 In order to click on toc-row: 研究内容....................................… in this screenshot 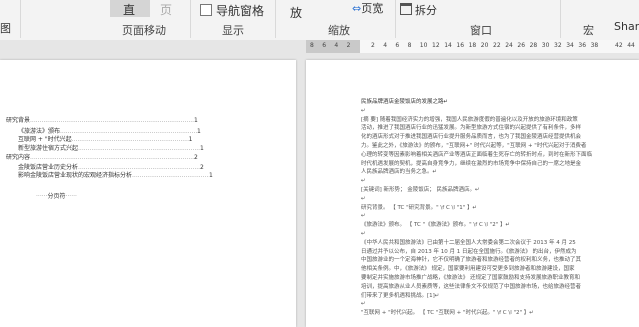, I will do `click(128, 157)`.